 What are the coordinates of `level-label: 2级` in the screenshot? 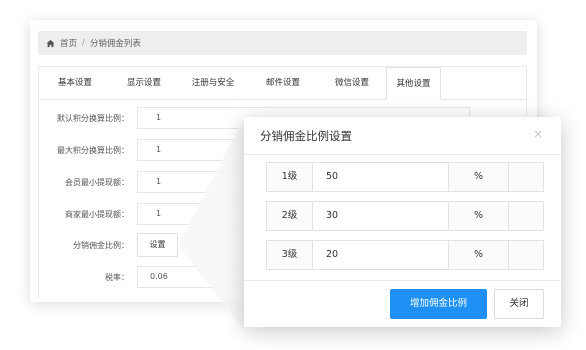 It's located at (289, 216).